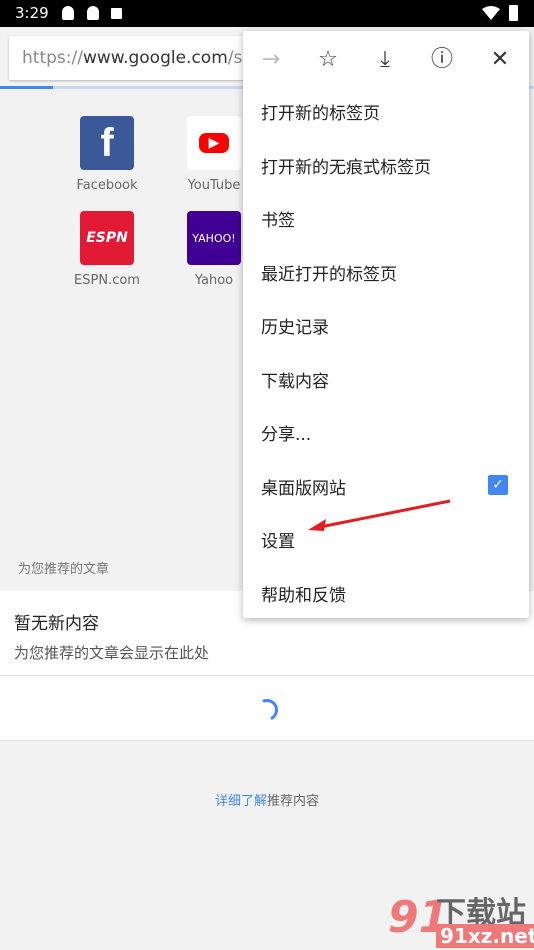  Describe the element at coordinates (107, 280) in the screenshot. I see `tile-label: ESPN.com` at that location.